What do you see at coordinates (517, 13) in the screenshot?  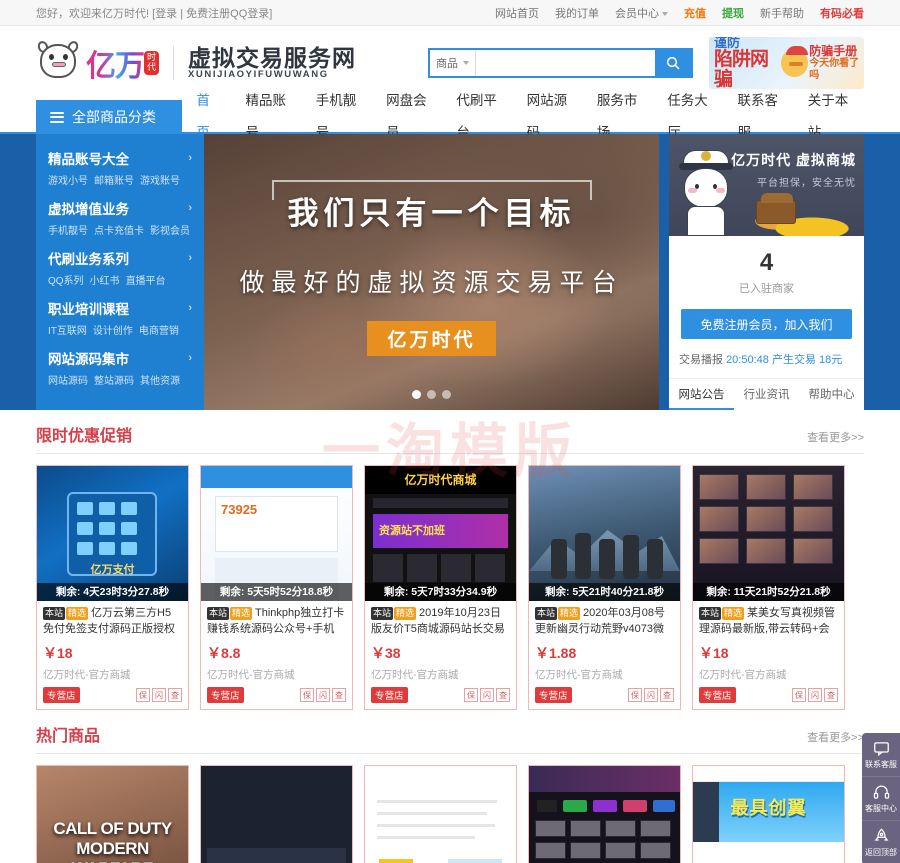 I see `topbar-link-home: 网站首页` at bounding box center [517, 13].